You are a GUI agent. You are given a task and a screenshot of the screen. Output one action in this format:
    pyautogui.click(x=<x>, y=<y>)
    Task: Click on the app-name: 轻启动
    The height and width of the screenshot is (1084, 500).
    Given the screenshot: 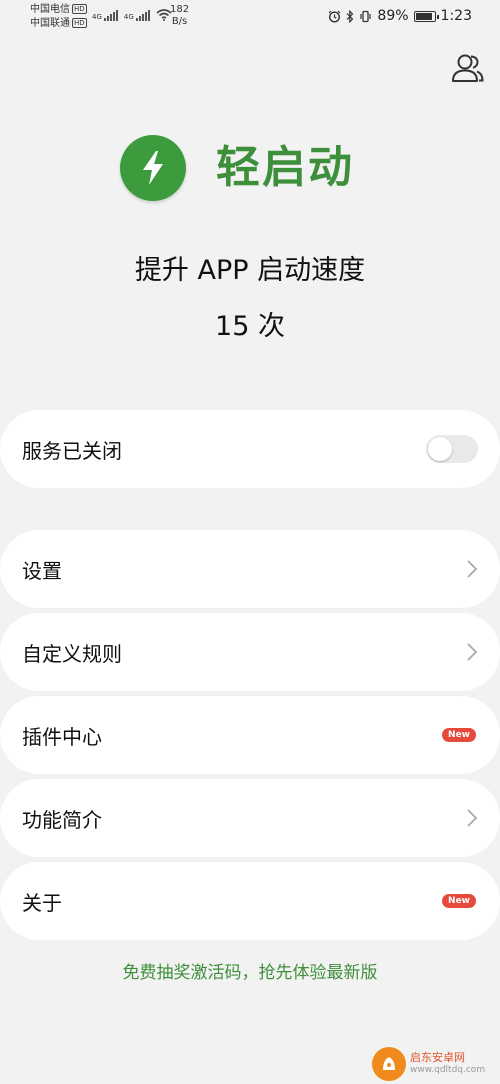 What is the action you would take?
    pyautogui.click(x=285, y=167)
    